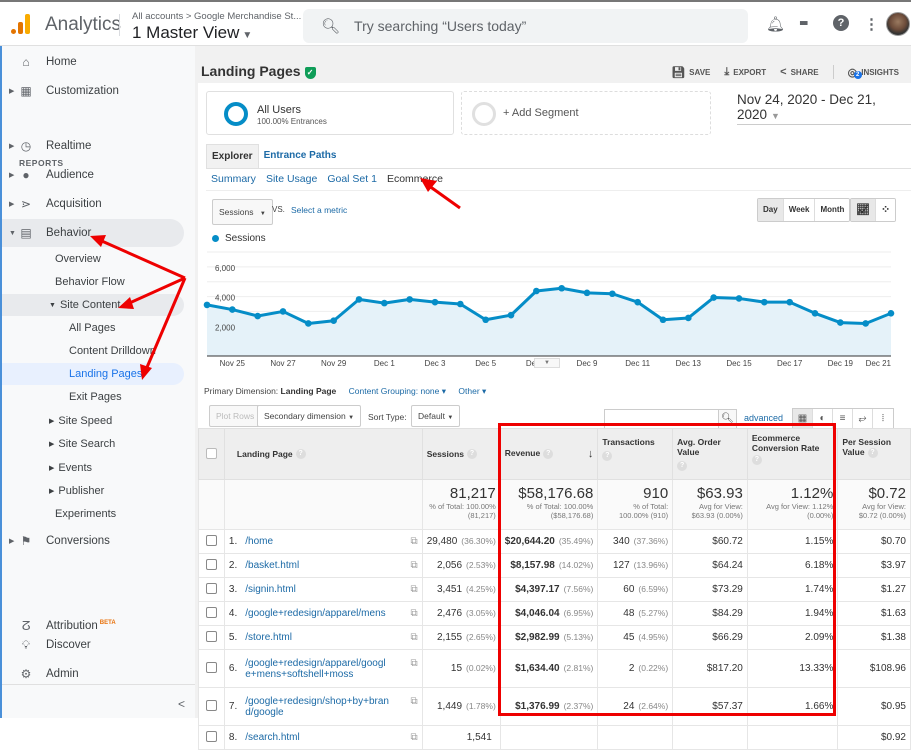 Image resolution: width=911 pixels, height=750 pixels. Describe the element at coordinates (832, 210) in the screenshot. I see `month-button: Month` at that location.